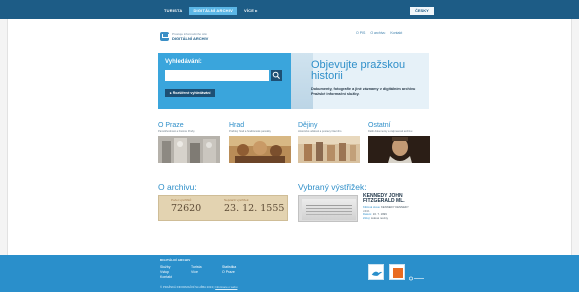 This screenshot has width=579, height=292. Describe the element at coordinates (376, 217) in the screenshot. I see `clipping-meta-row: Zdroj: Lidové noviny` at that location.